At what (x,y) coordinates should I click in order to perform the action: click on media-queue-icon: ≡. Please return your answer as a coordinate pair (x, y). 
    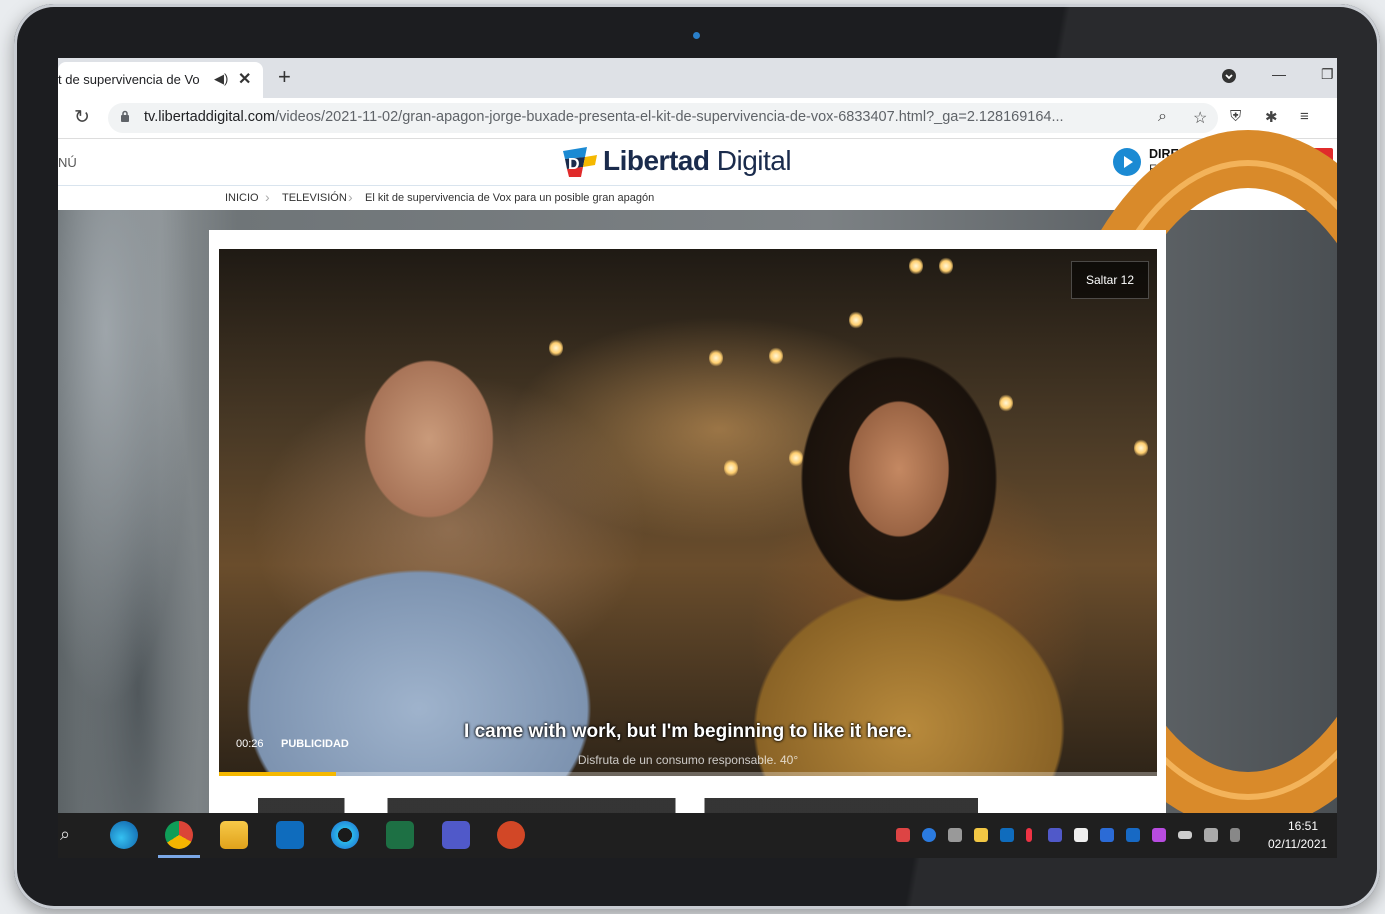
    Looking at the image, I should click on (1304, 116).